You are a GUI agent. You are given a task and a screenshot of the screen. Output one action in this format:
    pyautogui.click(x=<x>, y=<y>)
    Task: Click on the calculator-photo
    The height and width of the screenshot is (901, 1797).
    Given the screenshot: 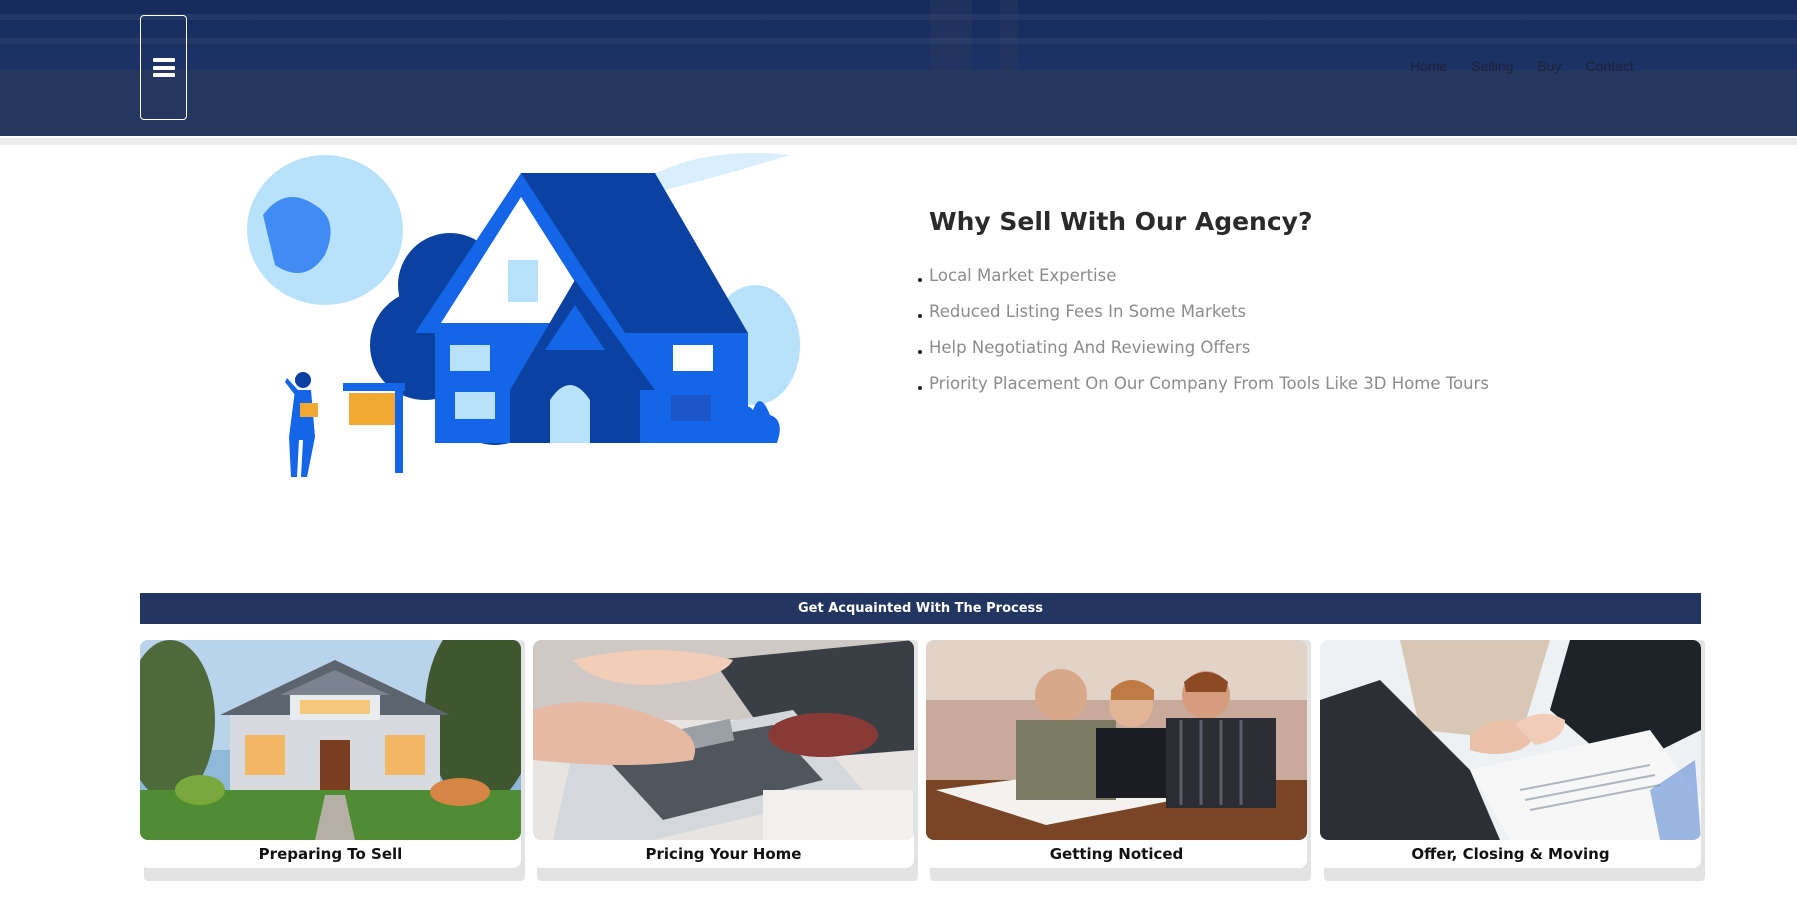 What is the action you would take?
    pyautogui.click(x=723, y=740)
    